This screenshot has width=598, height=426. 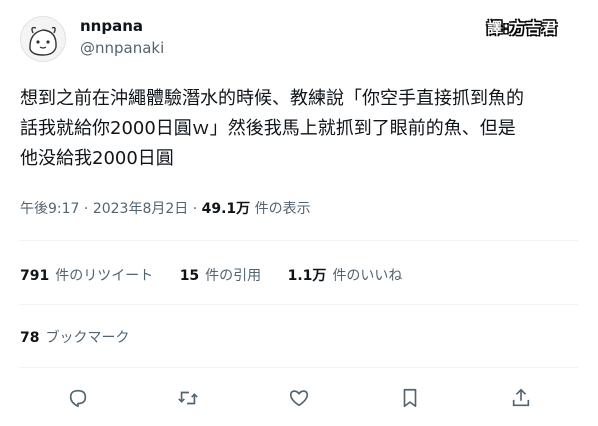 I want to click on retweets-stat: 791 件のリツイート, so click(x=89, y=276).